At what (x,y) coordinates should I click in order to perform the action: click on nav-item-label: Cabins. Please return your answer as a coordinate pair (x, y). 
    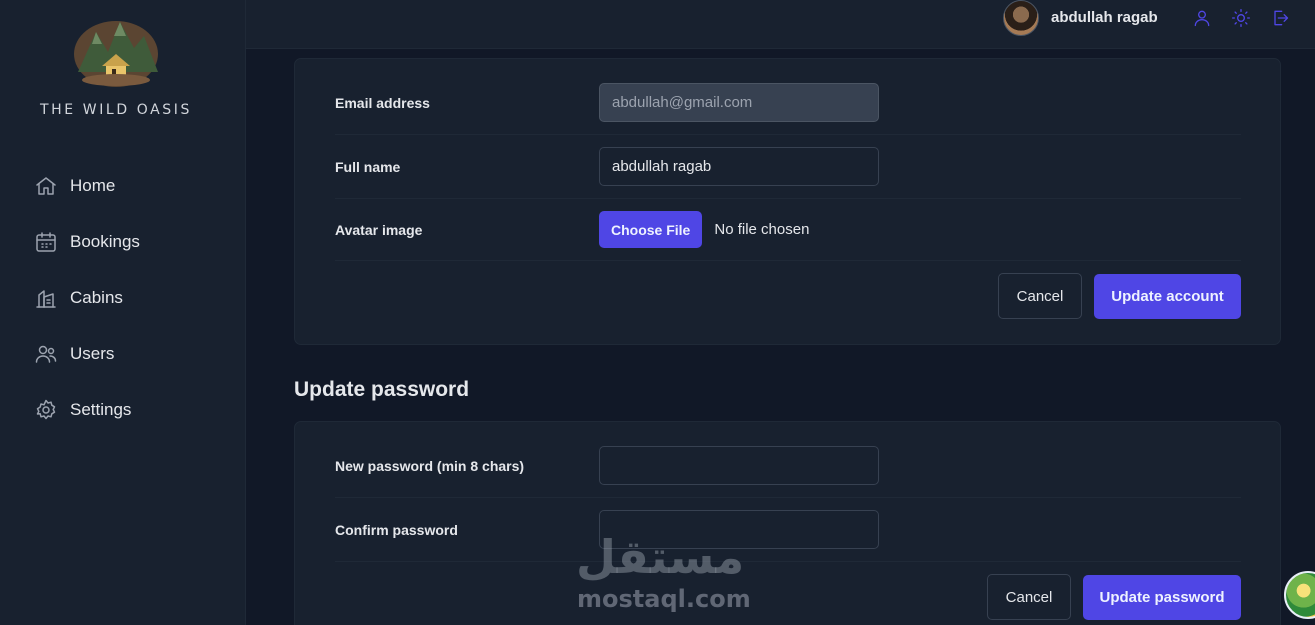
    Looking at the image, I should click on (96, 297).